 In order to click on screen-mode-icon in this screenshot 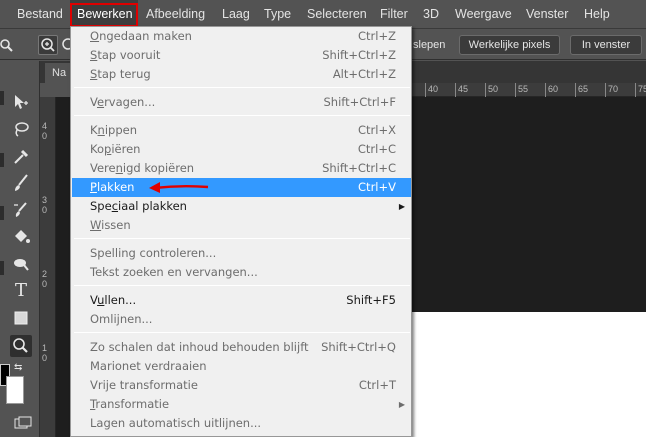, I will do `click(23, 423)`.